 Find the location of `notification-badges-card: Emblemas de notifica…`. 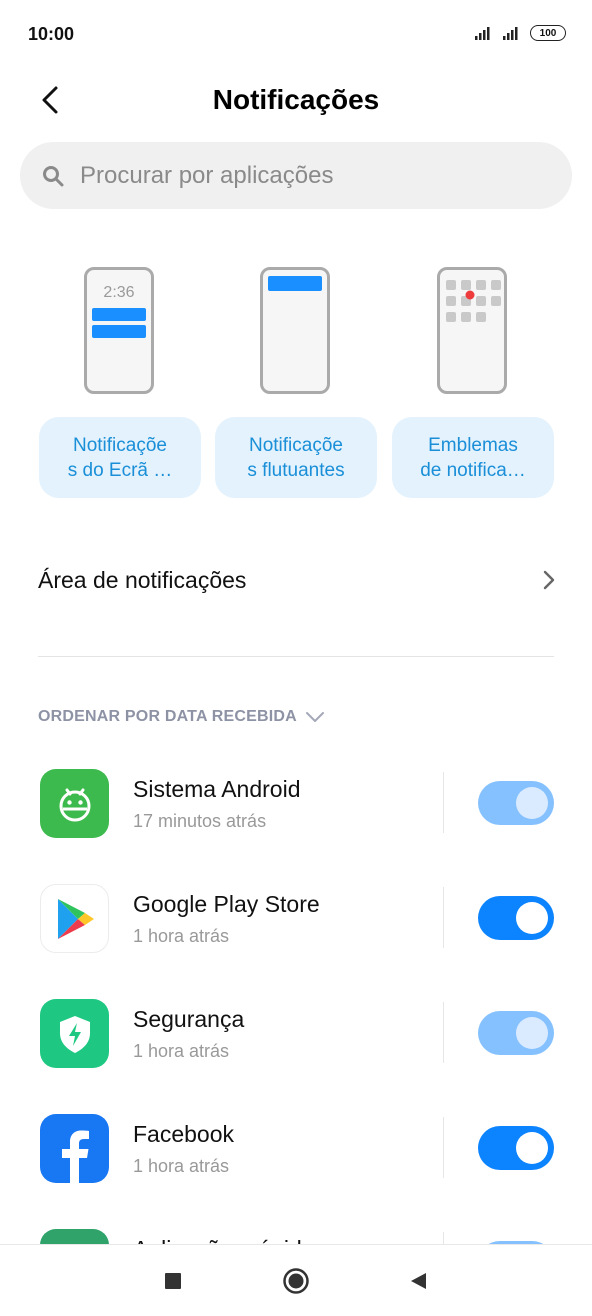

notification-badges-card: Emblemas de notifica… is located at coordinates (473, 382).